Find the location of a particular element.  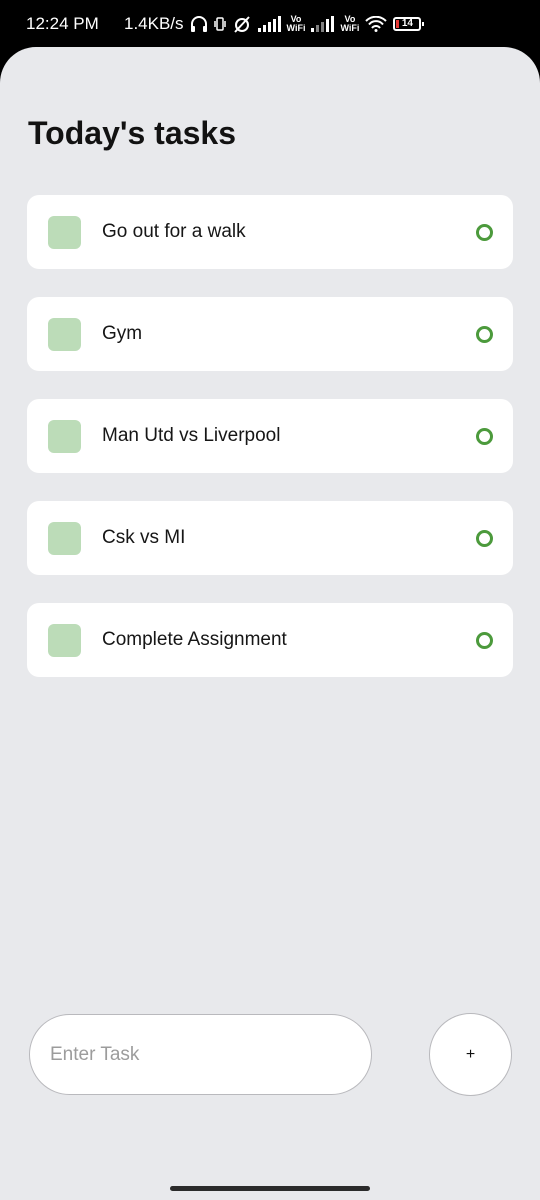

task-label: Go out for a walk is located at coordinates (174, 231).